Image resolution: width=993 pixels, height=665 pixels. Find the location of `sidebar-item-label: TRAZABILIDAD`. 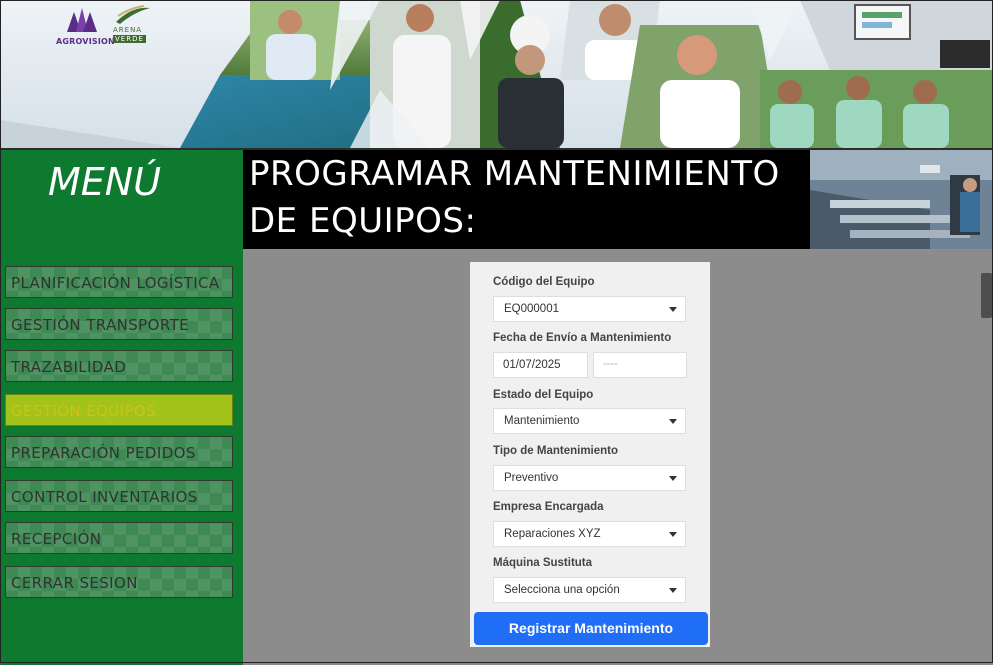

sidebar-item-label: TRAZABILIDAD is located at coordinates (69, 367).